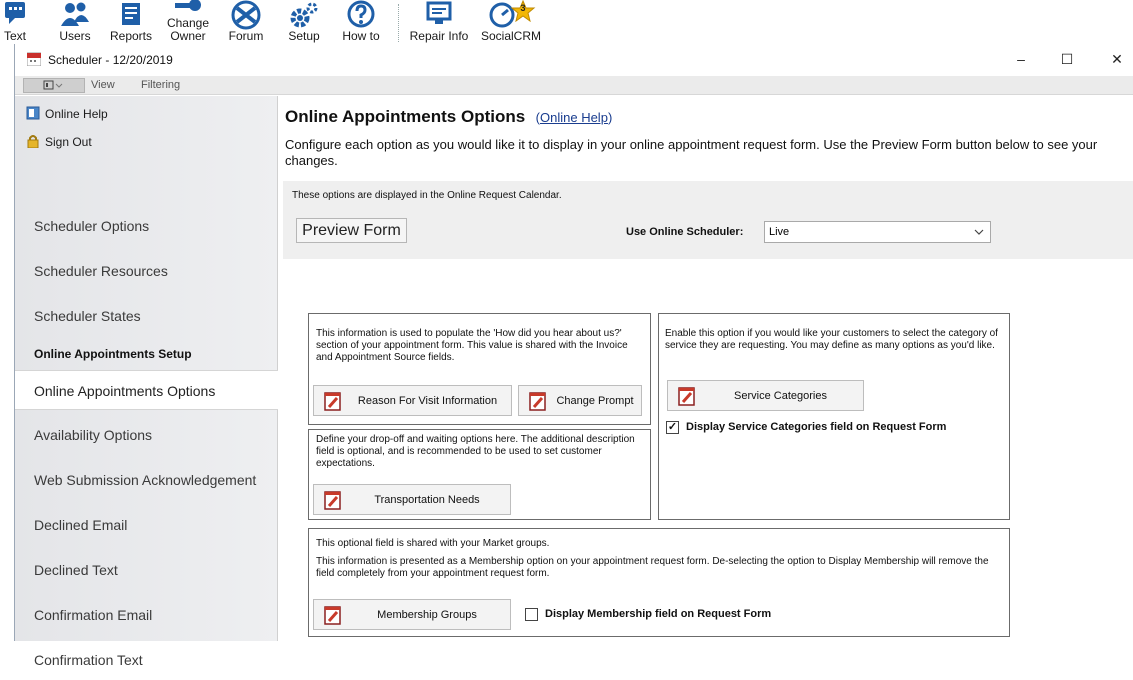 This screenshot has width=1133, height=680. I want to click on preview-form-button: Preview Form, so click(351, 230).